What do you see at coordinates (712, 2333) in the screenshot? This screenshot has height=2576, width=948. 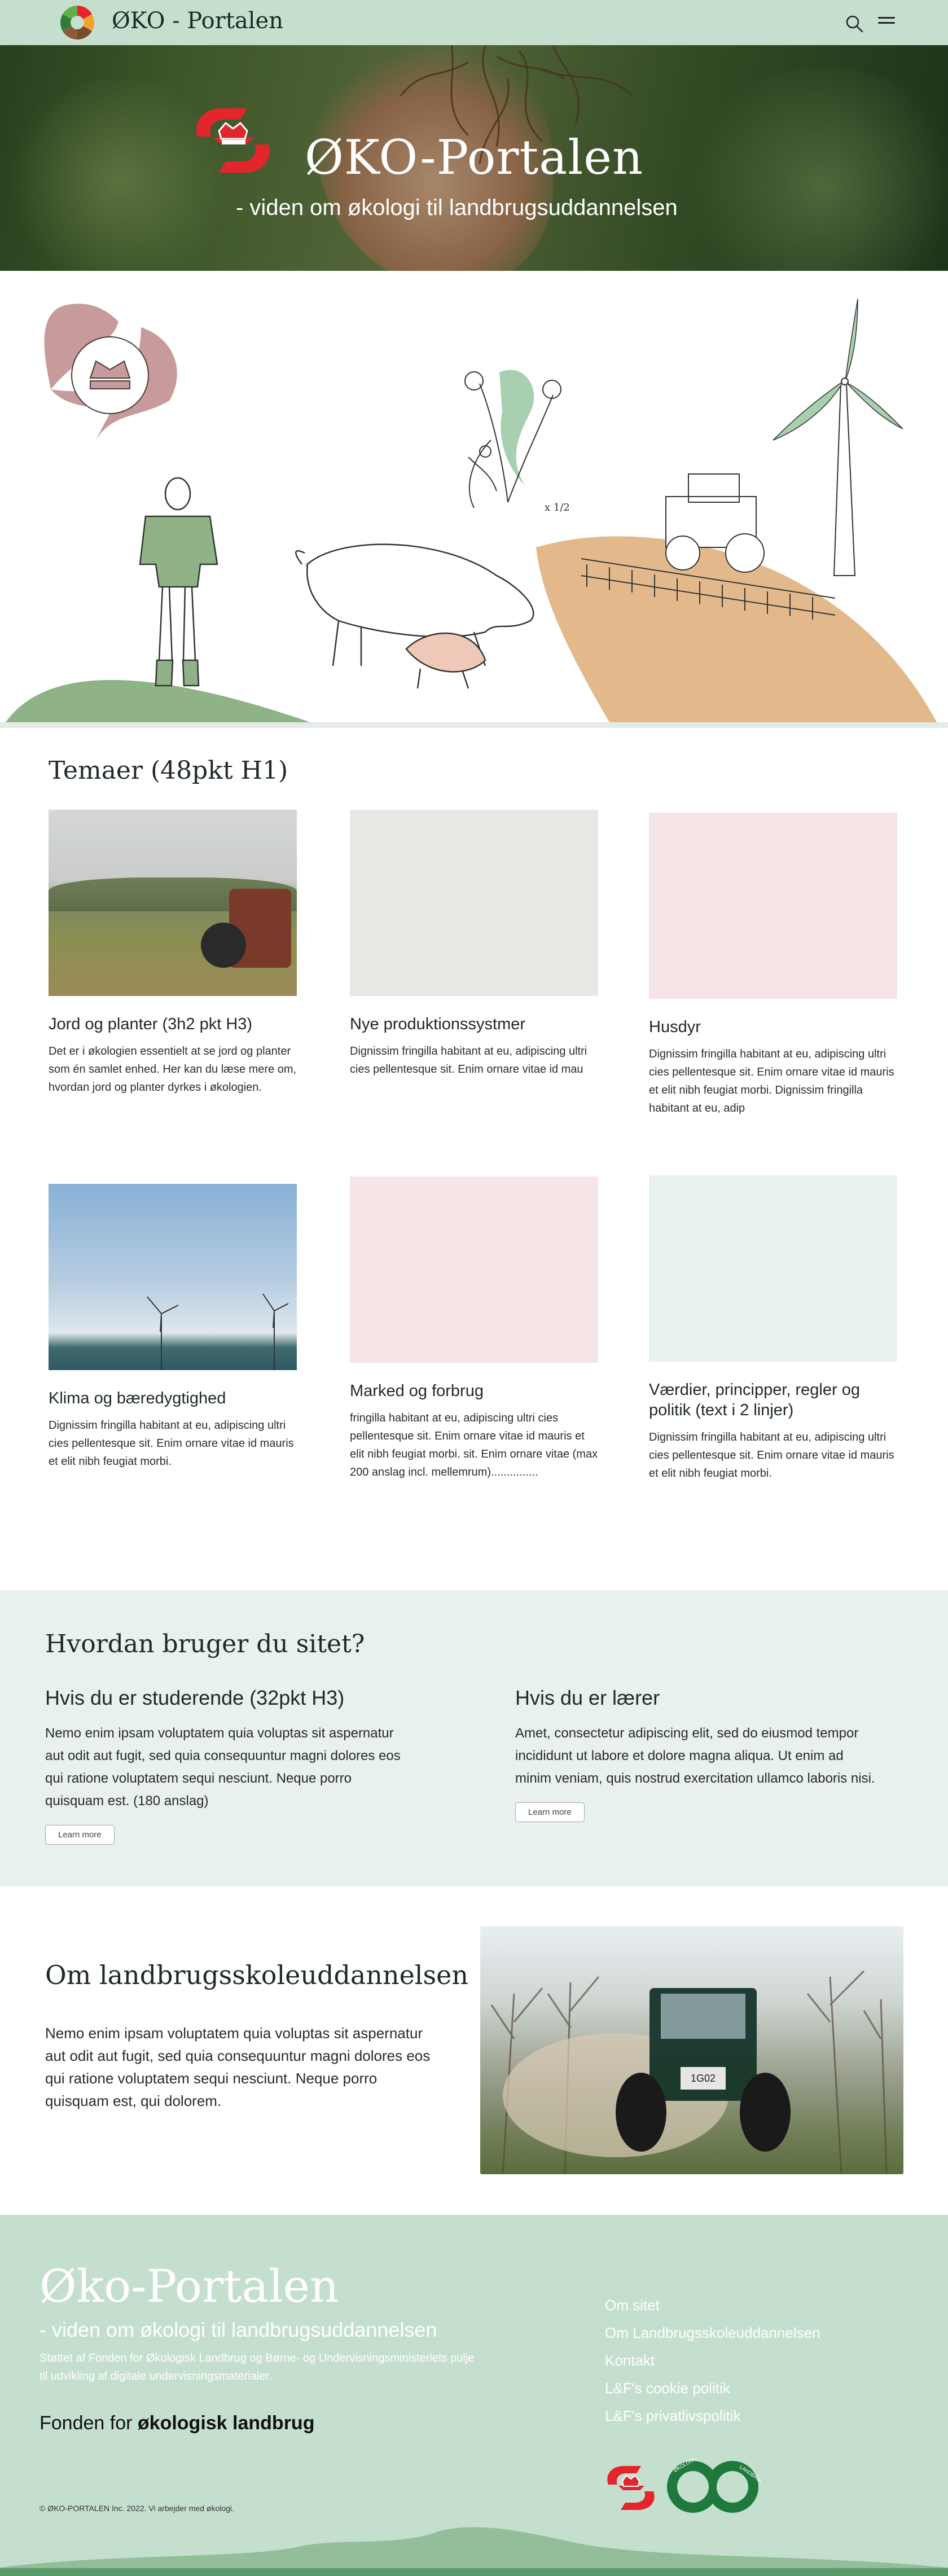 I see `footer-link-om-landbrugsskoleuddannelsen: Om Landbrugsskoleuddannelsen` at bounding box center [712, 2333].